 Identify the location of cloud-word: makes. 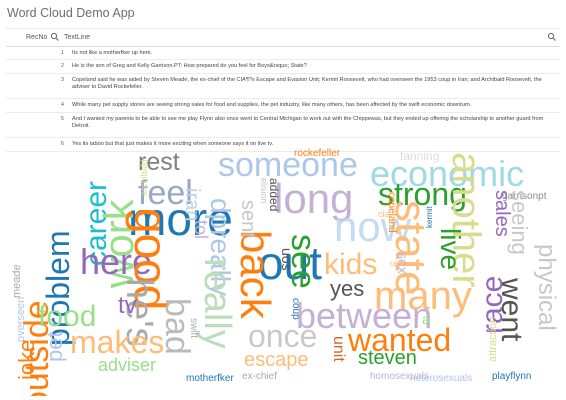
(117, 342).